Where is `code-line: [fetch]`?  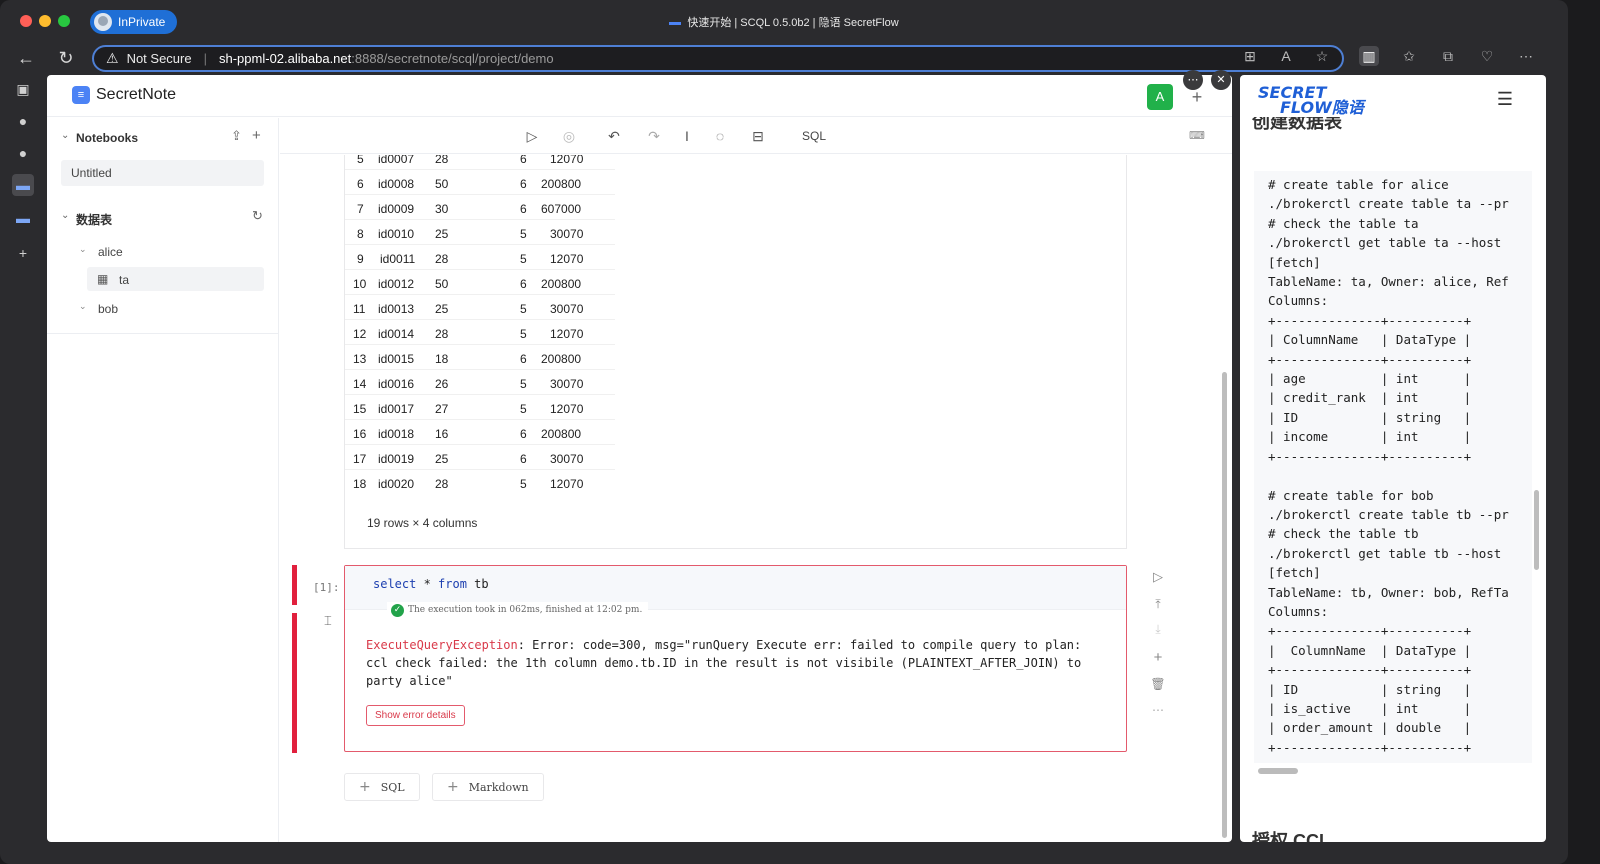
code-line: [fetch] is located at coordinates (1294, 573).